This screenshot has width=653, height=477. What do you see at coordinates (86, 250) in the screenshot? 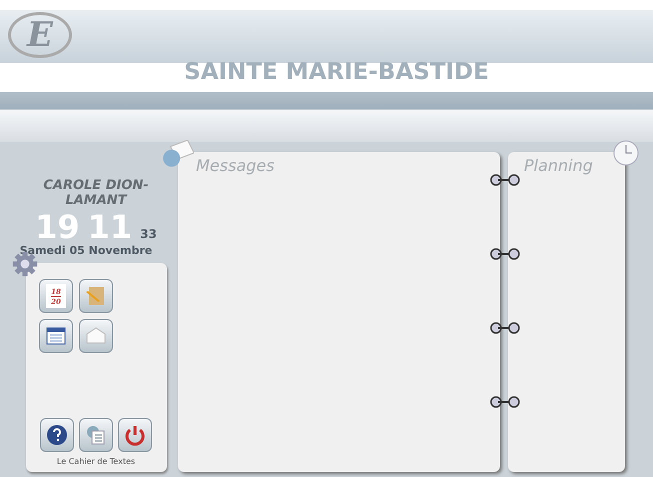
I see `date-label: Samedi 05 Novembre` at bounding box center [86, 250].